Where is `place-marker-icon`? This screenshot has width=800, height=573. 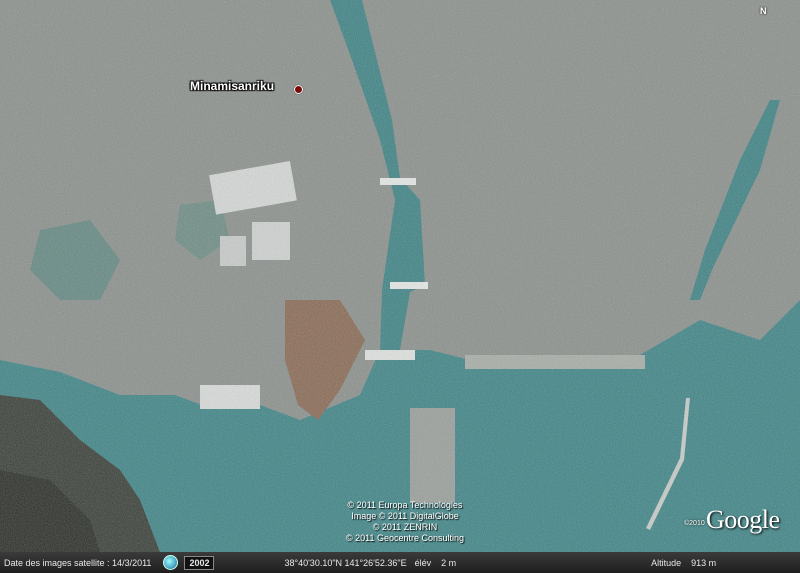 place-marker-icon is located at coordinates (298, 89).